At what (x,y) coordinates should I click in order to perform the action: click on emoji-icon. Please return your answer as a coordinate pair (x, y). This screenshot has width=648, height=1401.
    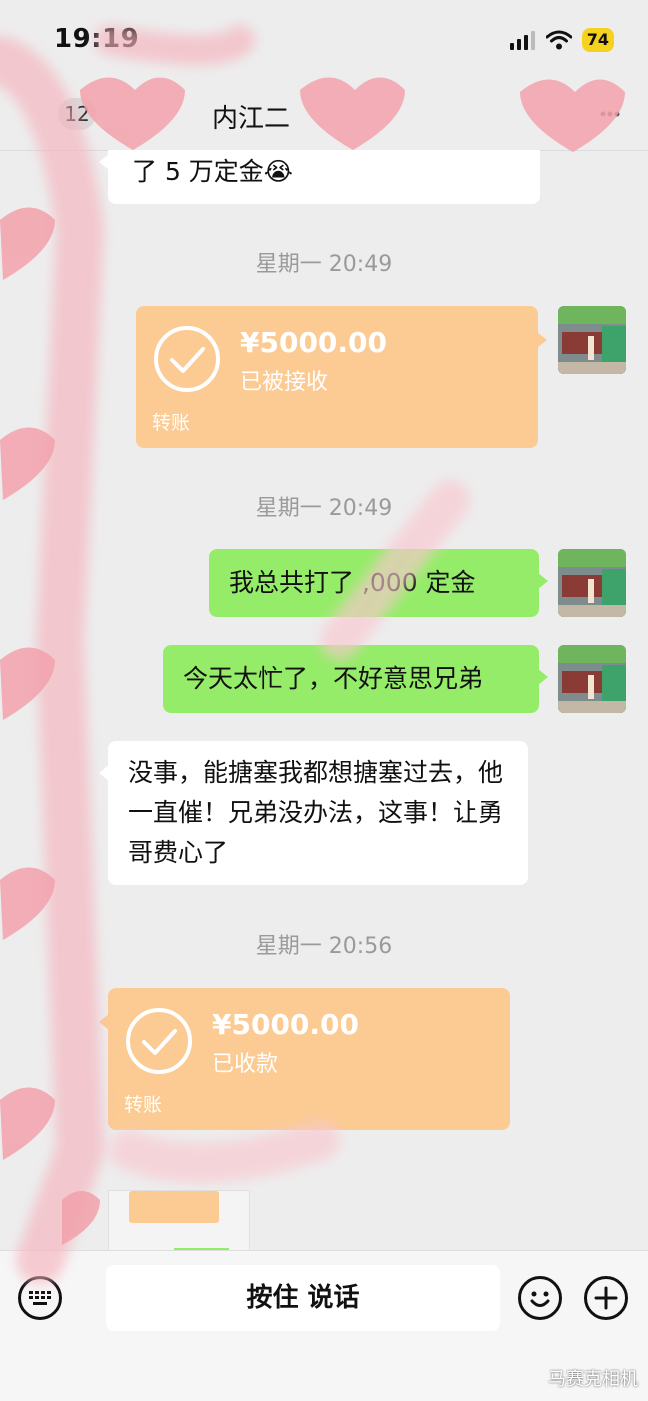
    Looking at the image, I should click on (540, 1299).